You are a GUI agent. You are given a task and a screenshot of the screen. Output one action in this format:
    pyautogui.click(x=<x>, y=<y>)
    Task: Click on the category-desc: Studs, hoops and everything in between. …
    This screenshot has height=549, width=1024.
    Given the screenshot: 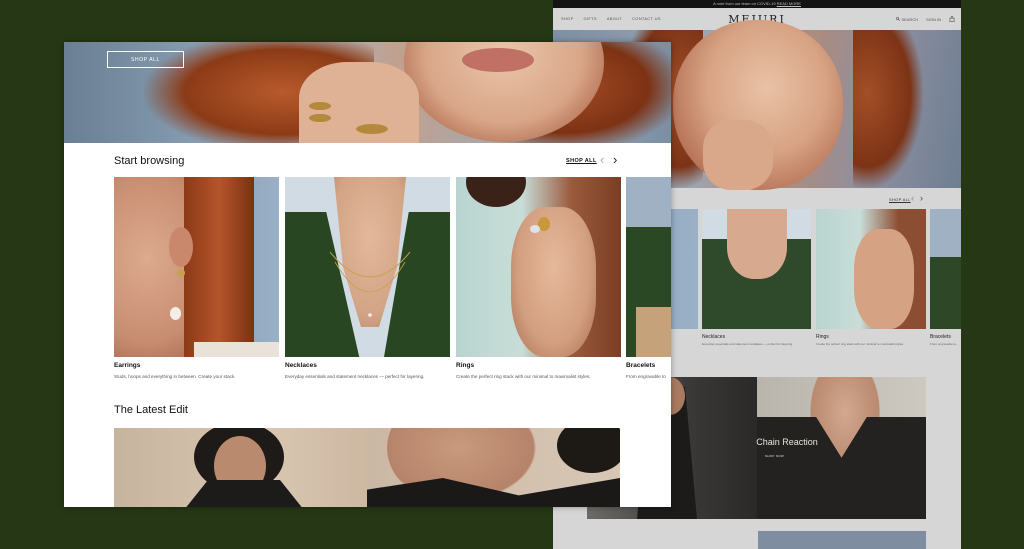 What is the action you would take?
    pyautogui.click(x=175, y=376)
    